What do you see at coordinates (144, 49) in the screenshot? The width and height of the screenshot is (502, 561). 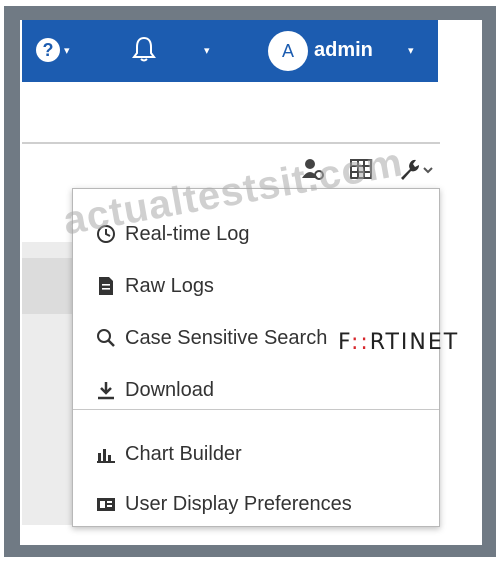 I see `bell-icon` at bounding box center [144, 49].